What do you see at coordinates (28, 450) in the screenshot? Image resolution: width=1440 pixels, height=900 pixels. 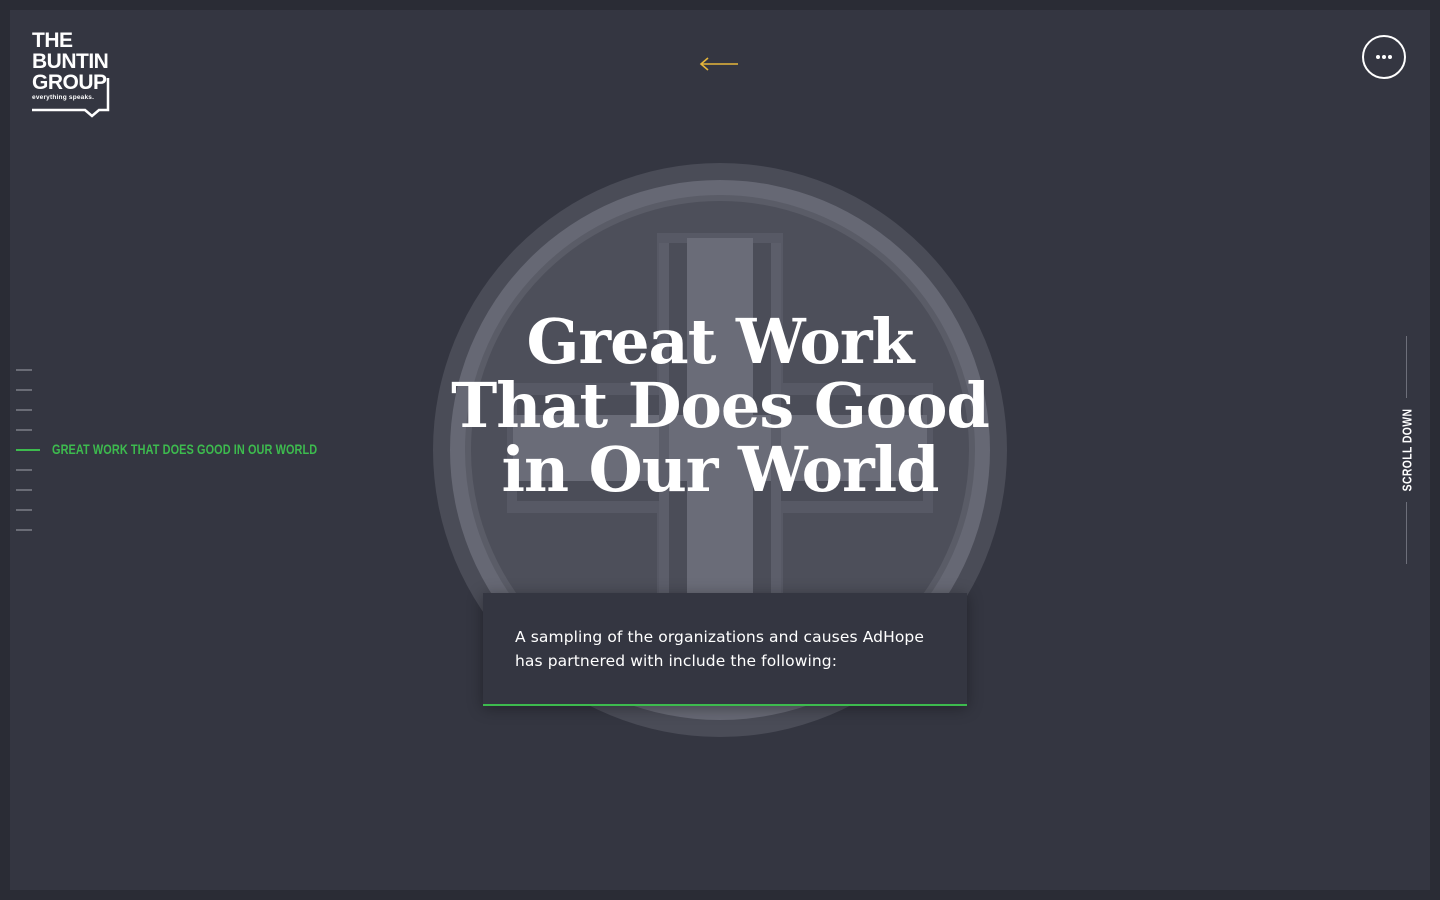 I see `nav-tick-active` at bounding box center [28, 450].